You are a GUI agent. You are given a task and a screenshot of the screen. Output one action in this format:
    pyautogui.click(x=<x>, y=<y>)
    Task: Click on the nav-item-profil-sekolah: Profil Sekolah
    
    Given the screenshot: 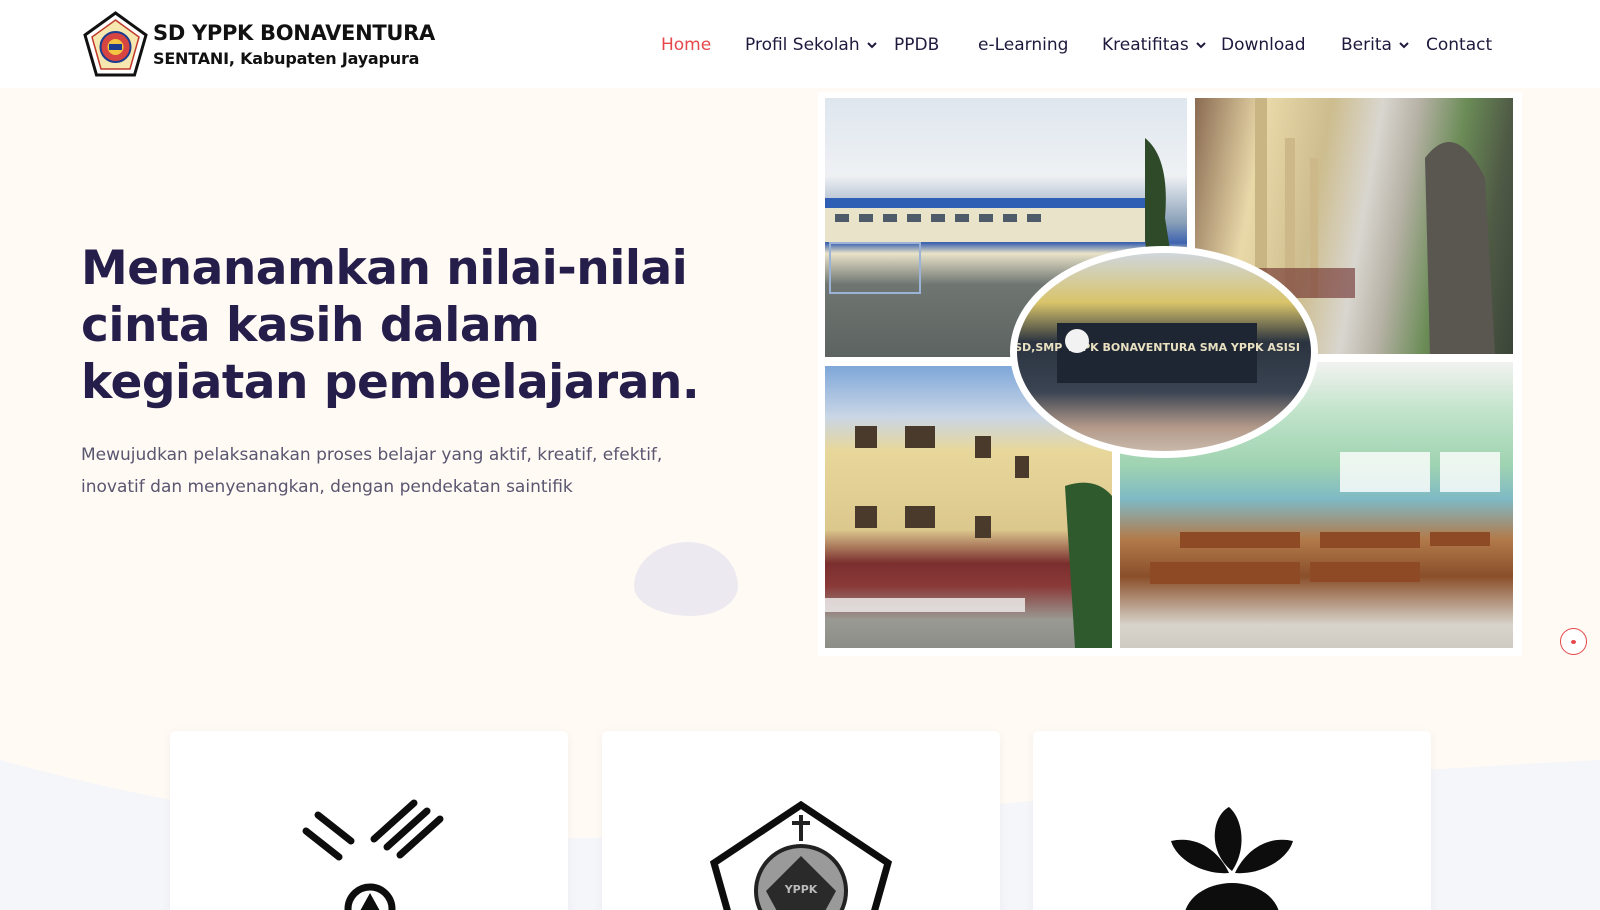 What is the action you would take?
    pyautogui.click(x=811, y=45)
    